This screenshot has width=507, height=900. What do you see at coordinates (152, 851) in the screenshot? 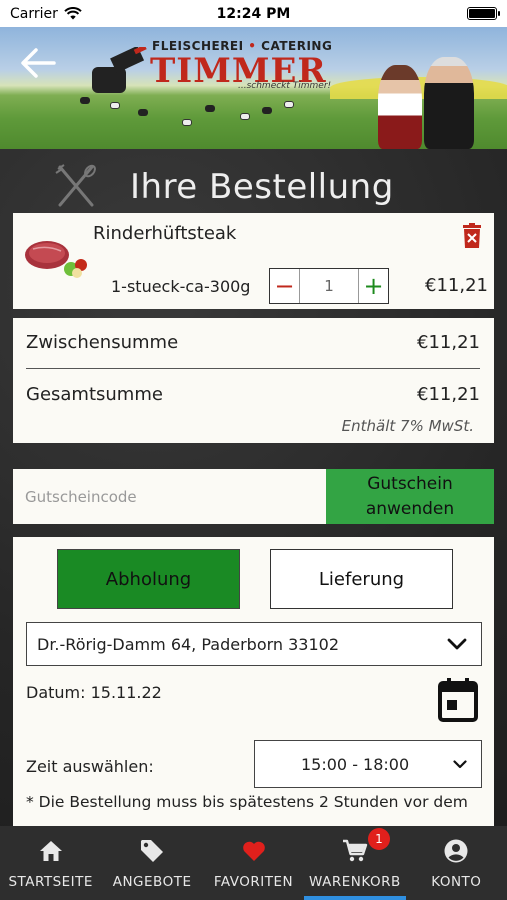
I see `tag-icon` at bounding box center [152, 851].